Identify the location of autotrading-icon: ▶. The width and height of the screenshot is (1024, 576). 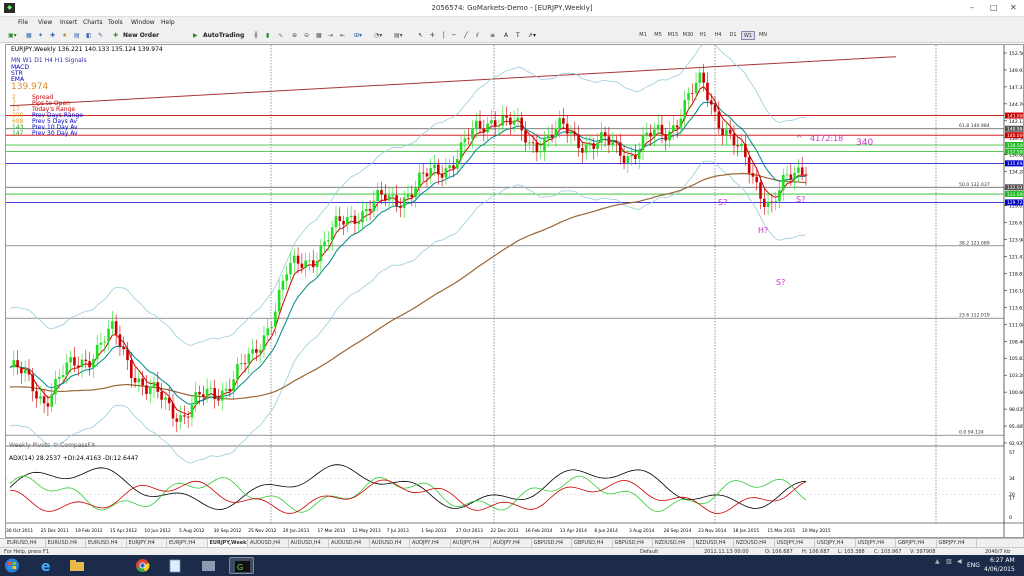
(195, 35).